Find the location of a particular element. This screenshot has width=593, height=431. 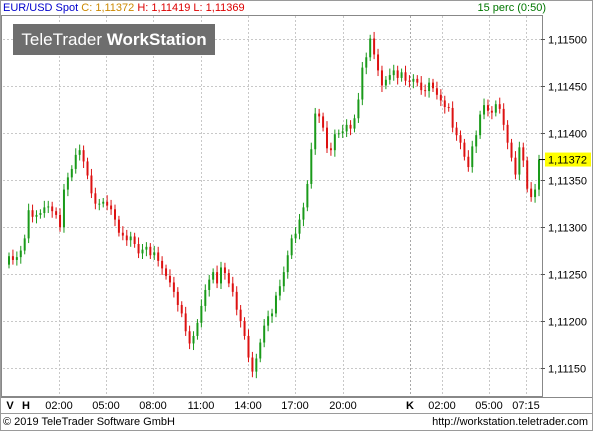

teletrader-logo: TeleTrader WorkStation is located at coordinates (114, 39).